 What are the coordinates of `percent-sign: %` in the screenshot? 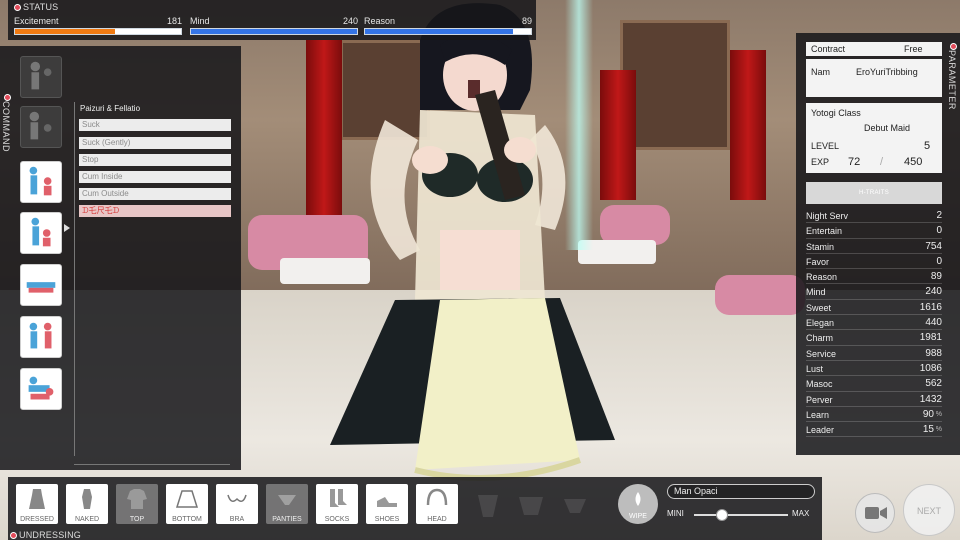 It's located at (938, 430).